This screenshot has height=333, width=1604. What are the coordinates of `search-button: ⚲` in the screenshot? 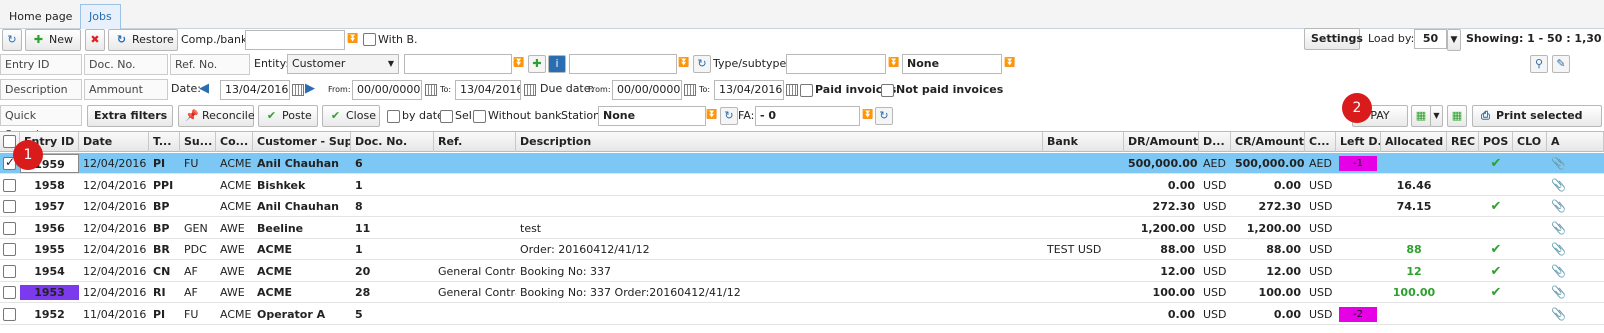 It's located at (1539, 64).